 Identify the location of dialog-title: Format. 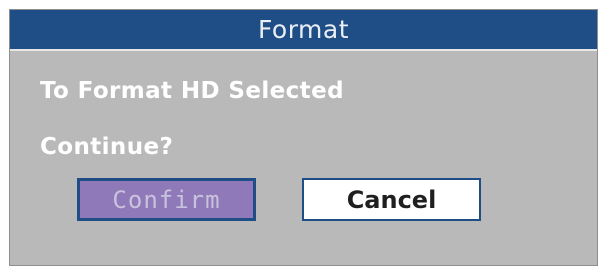
(303, 29).